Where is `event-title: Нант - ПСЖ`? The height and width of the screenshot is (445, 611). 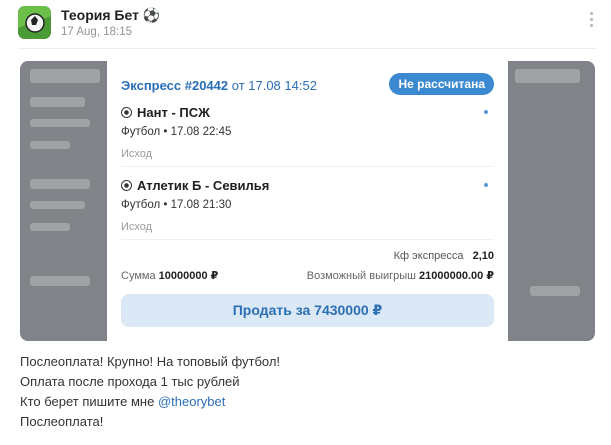 event-title: Нант - ПСЖ is located at coordinates (173, 112).